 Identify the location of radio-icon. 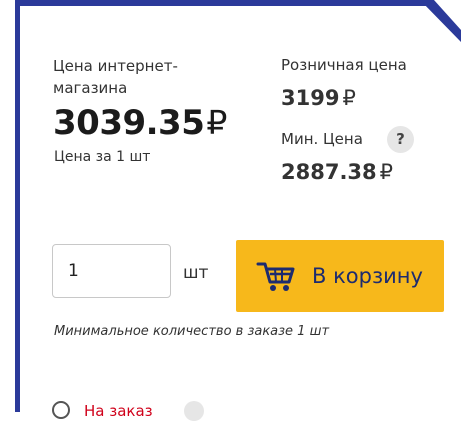
(61, 410).